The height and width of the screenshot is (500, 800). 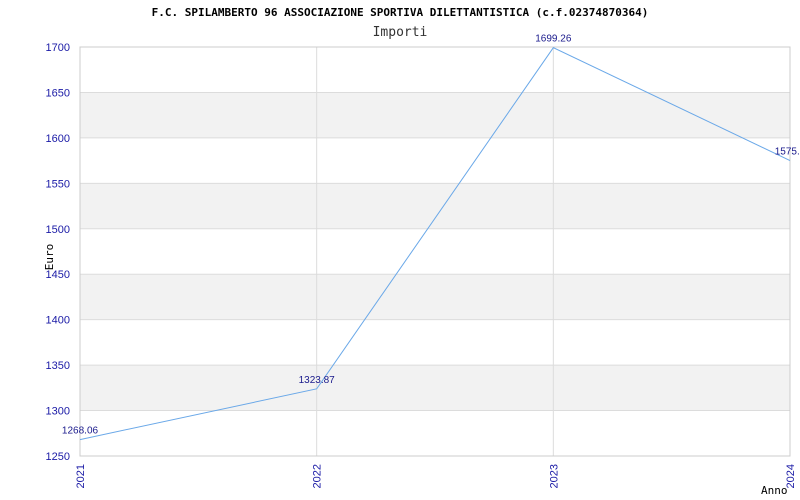 I want to click on y-tick-label: 1350, so click(x=58, y=366).